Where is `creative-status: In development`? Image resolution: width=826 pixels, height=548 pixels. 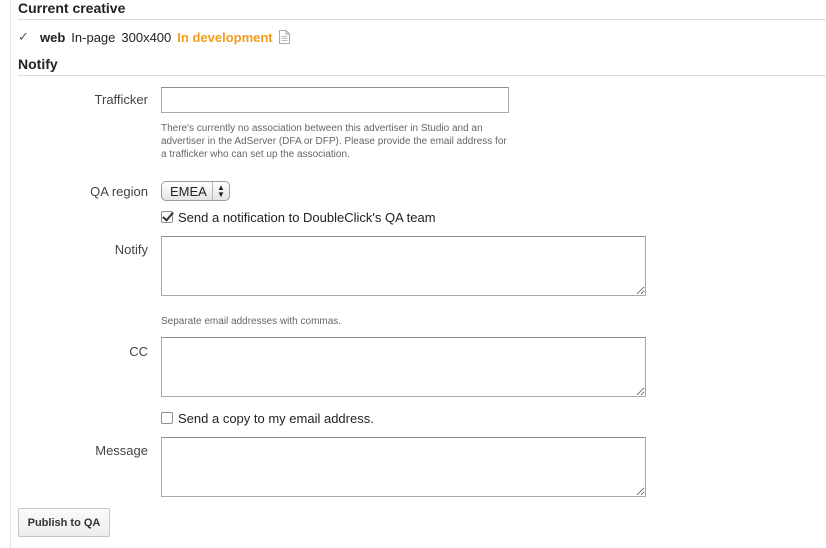
creative-status: In development is located at coordinates (225, 37).